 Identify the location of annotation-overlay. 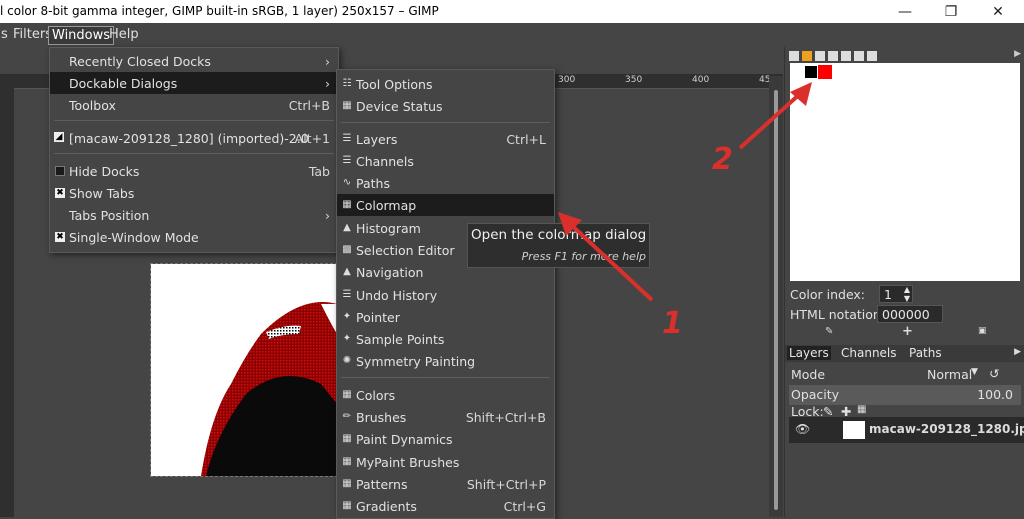
(685, 192).